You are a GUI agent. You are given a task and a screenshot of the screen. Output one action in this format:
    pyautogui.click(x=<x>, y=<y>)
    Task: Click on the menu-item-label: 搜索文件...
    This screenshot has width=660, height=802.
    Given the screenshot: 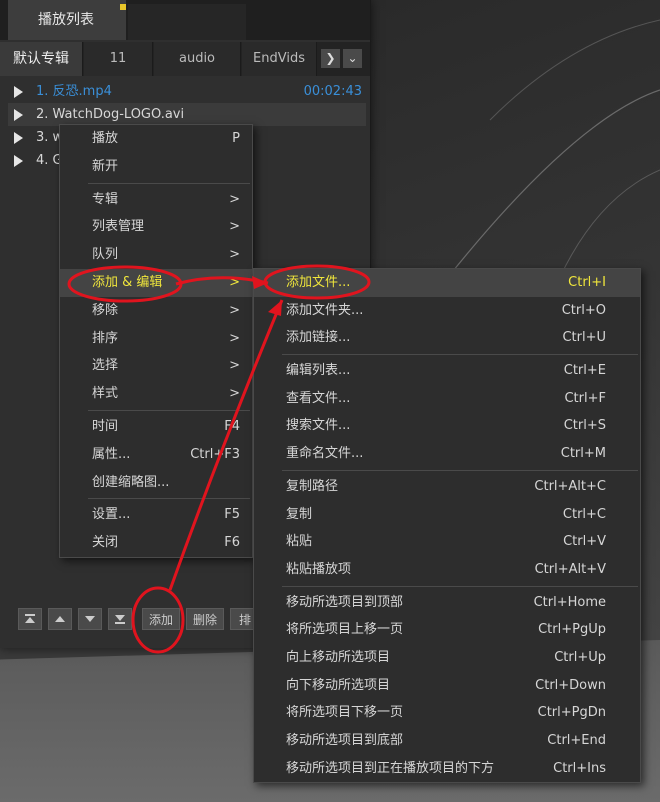 What is the action you would take?
    pyautogui.click(x=318, y=426)
    